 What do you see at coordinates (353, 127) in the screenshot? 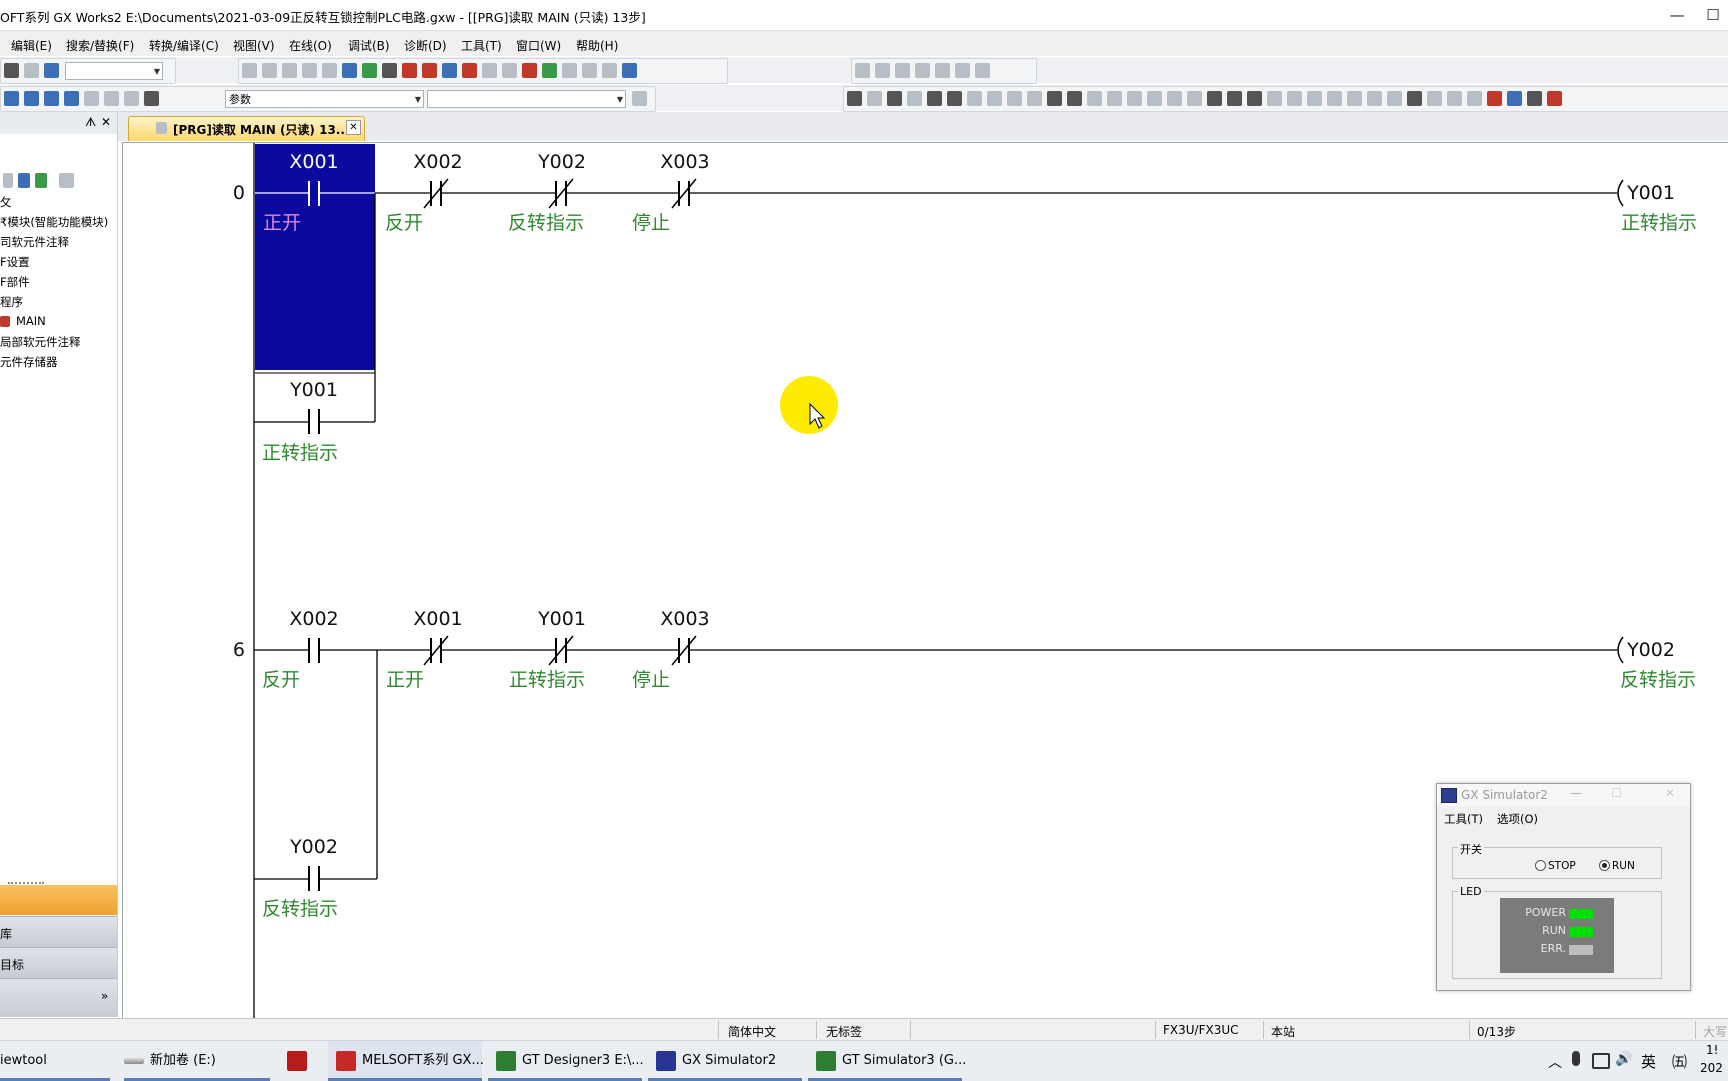
I see `tab-close-icon: ✕` at bounding box center [353, 127].